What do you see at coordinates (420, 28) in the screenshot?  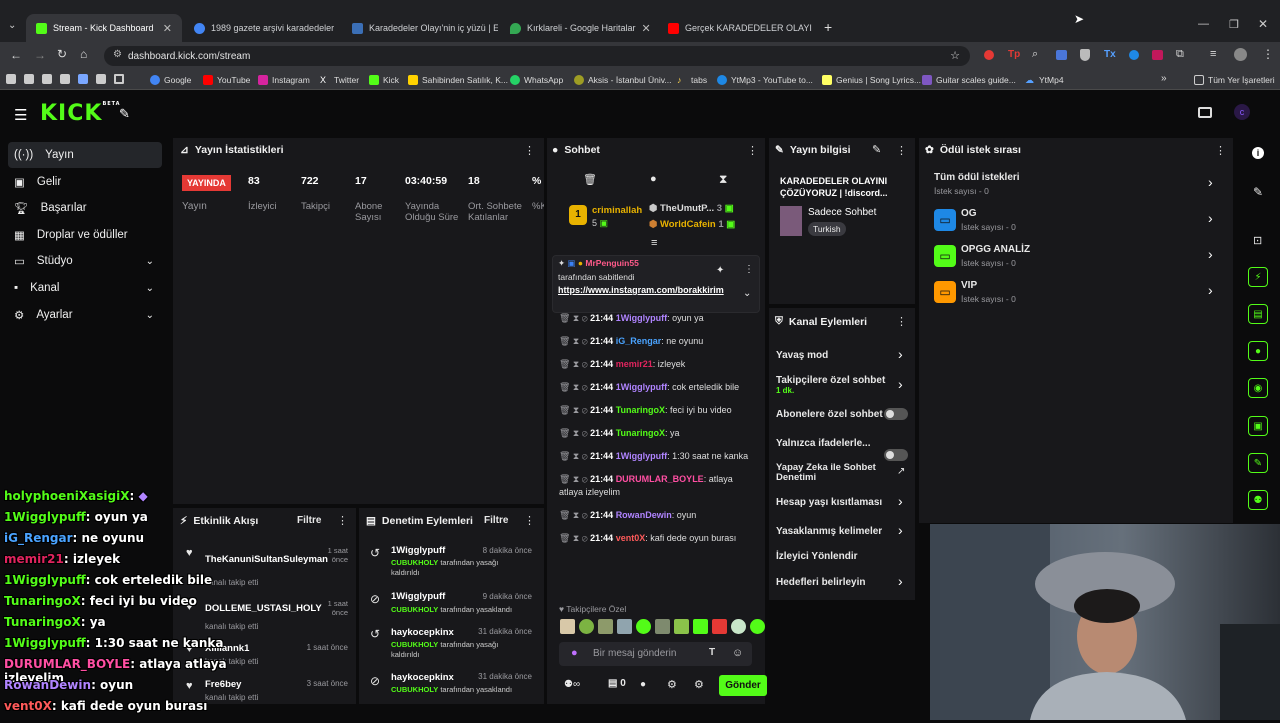 I see `tab-karadedeler: Karadedeler Olayı'nin iç yüzü | E✕` at bounding box center [420, 28].